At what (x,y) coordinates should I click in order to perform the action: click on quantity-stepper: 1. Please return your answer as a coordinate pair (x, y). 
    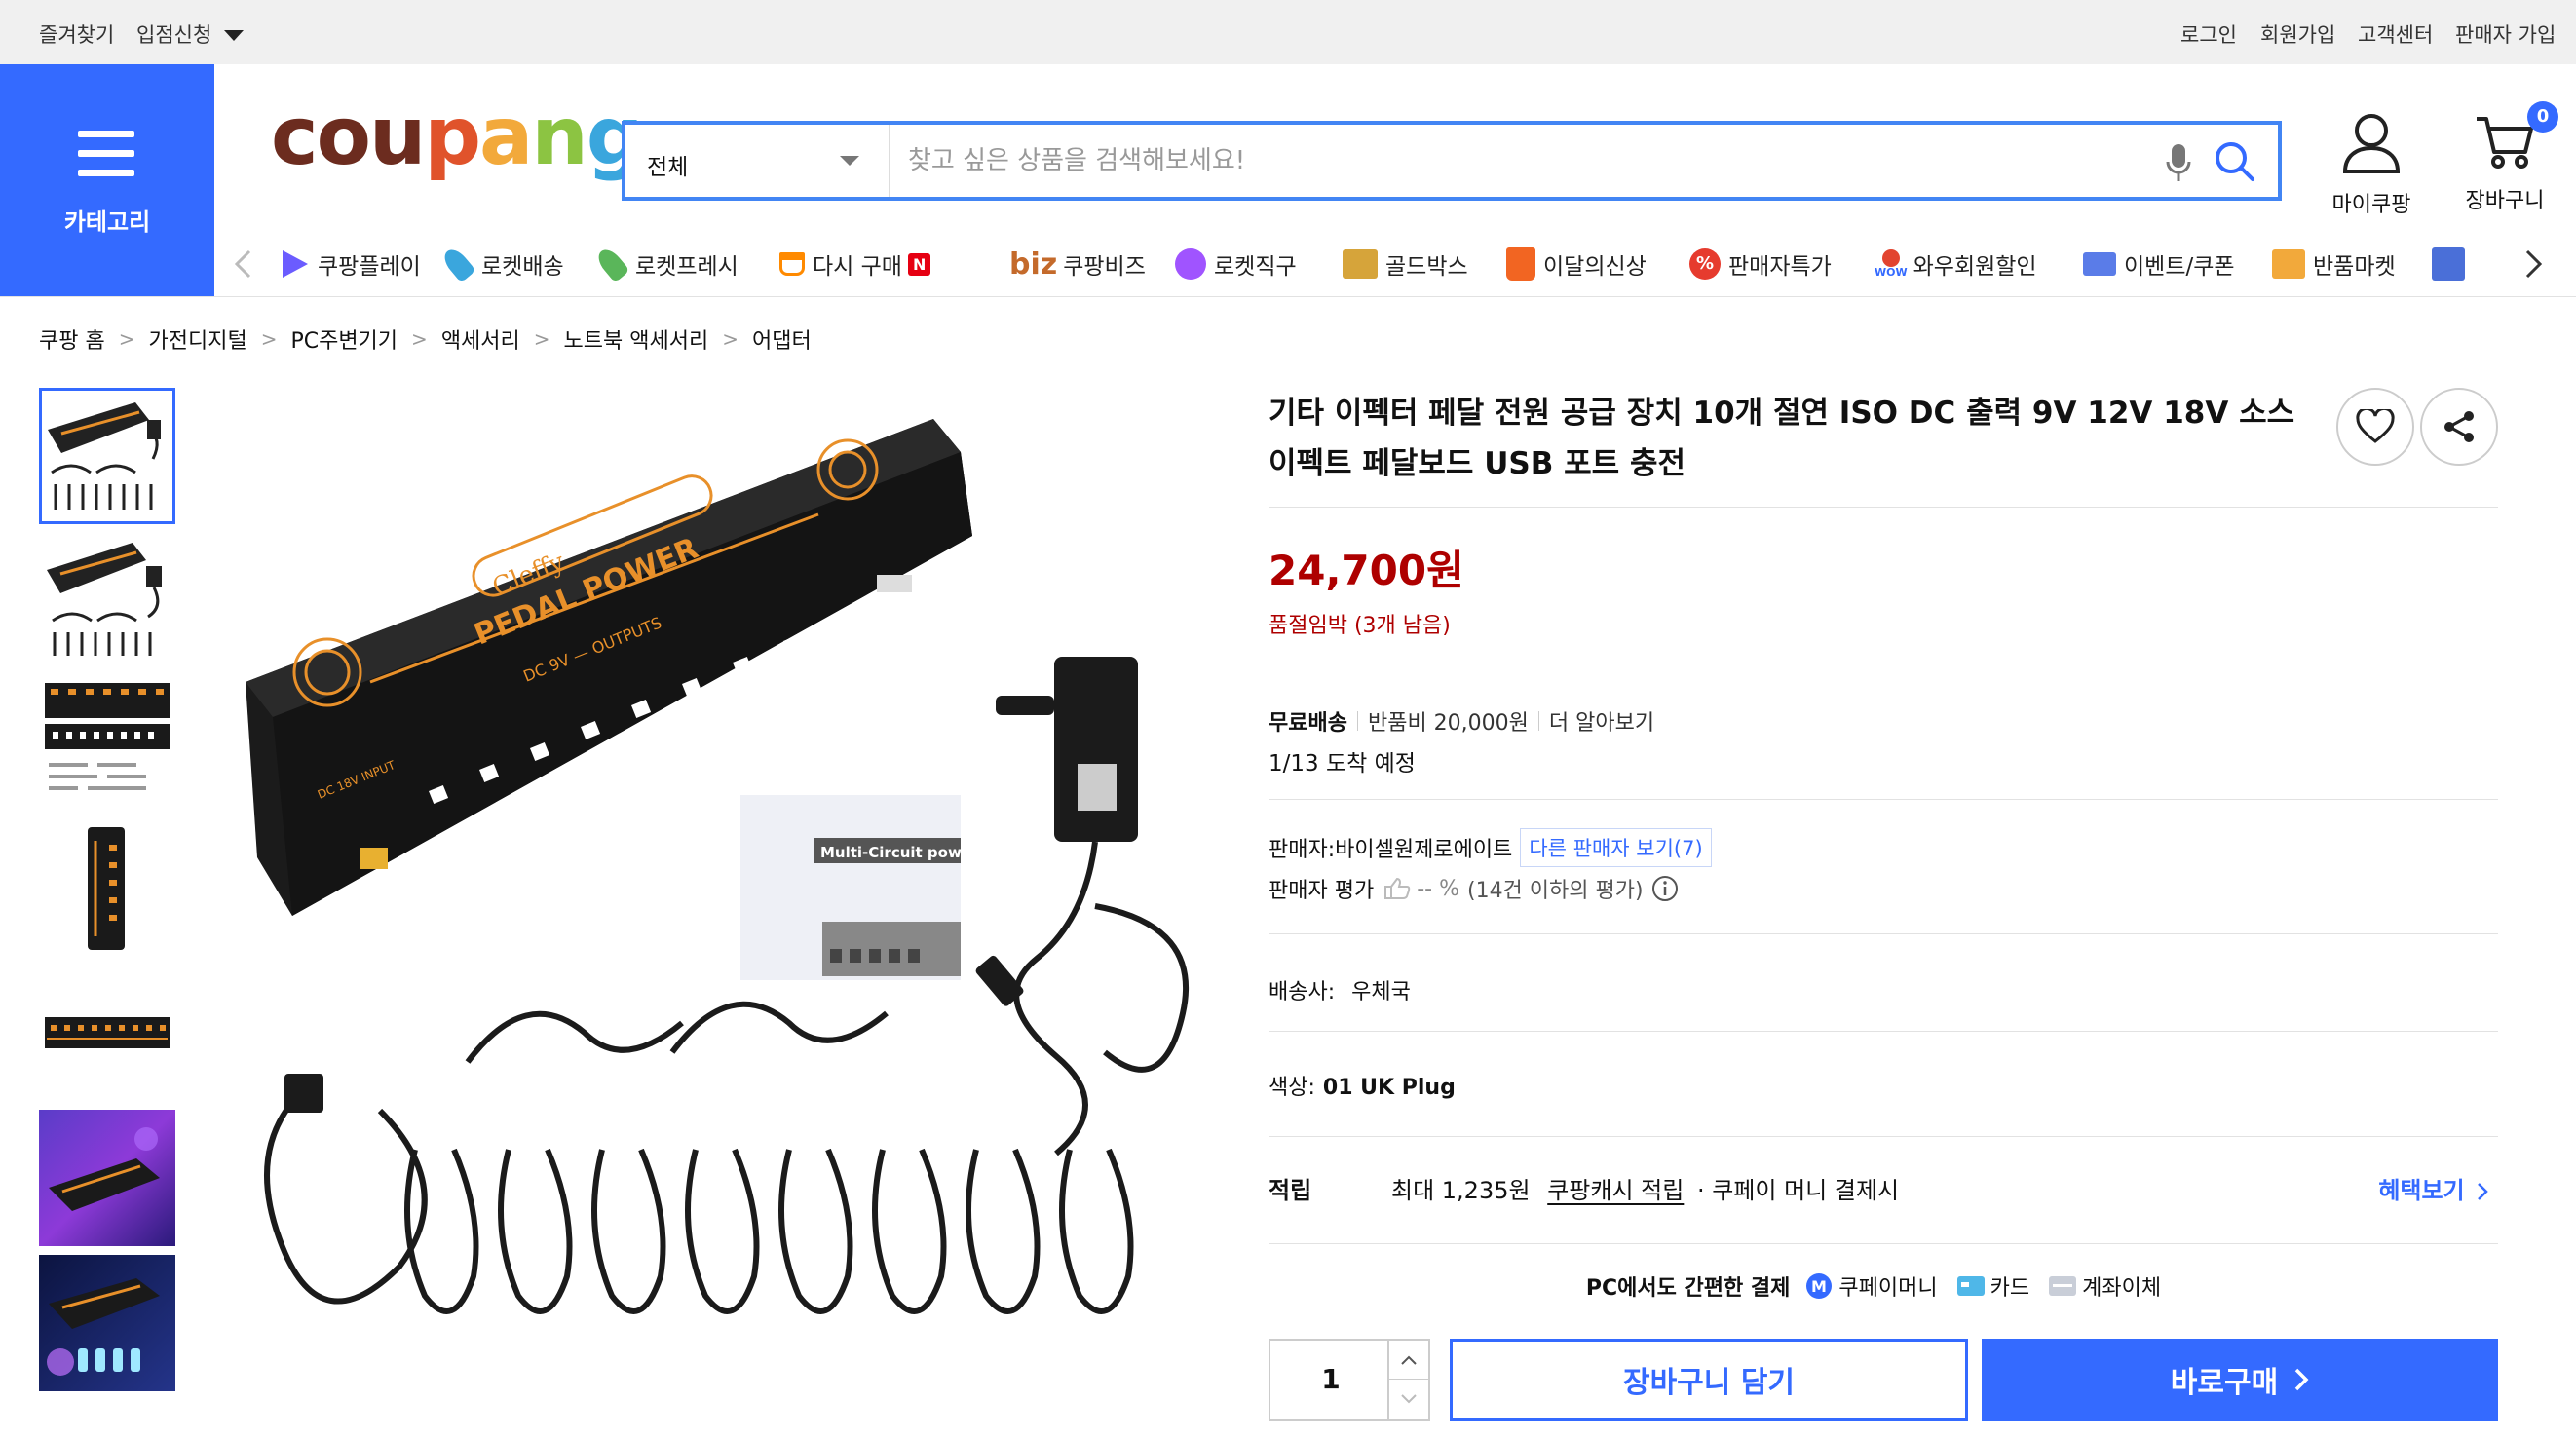
    Looking at the image, I should click on (1349, 1380).